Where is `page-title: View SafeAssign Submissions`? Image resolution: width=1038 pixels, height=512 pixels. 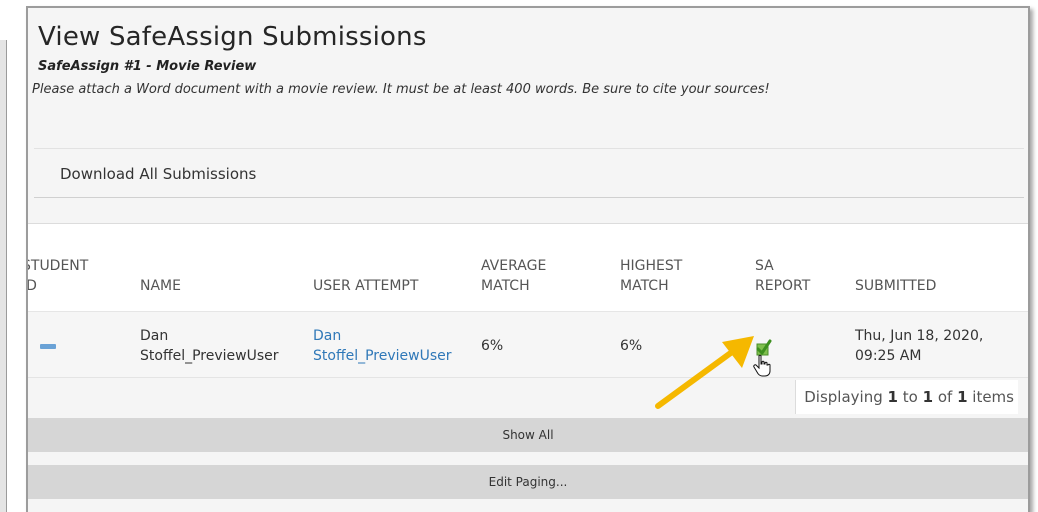 page-title: View SafeAssign Submissions is located at coordinates (232, 37).